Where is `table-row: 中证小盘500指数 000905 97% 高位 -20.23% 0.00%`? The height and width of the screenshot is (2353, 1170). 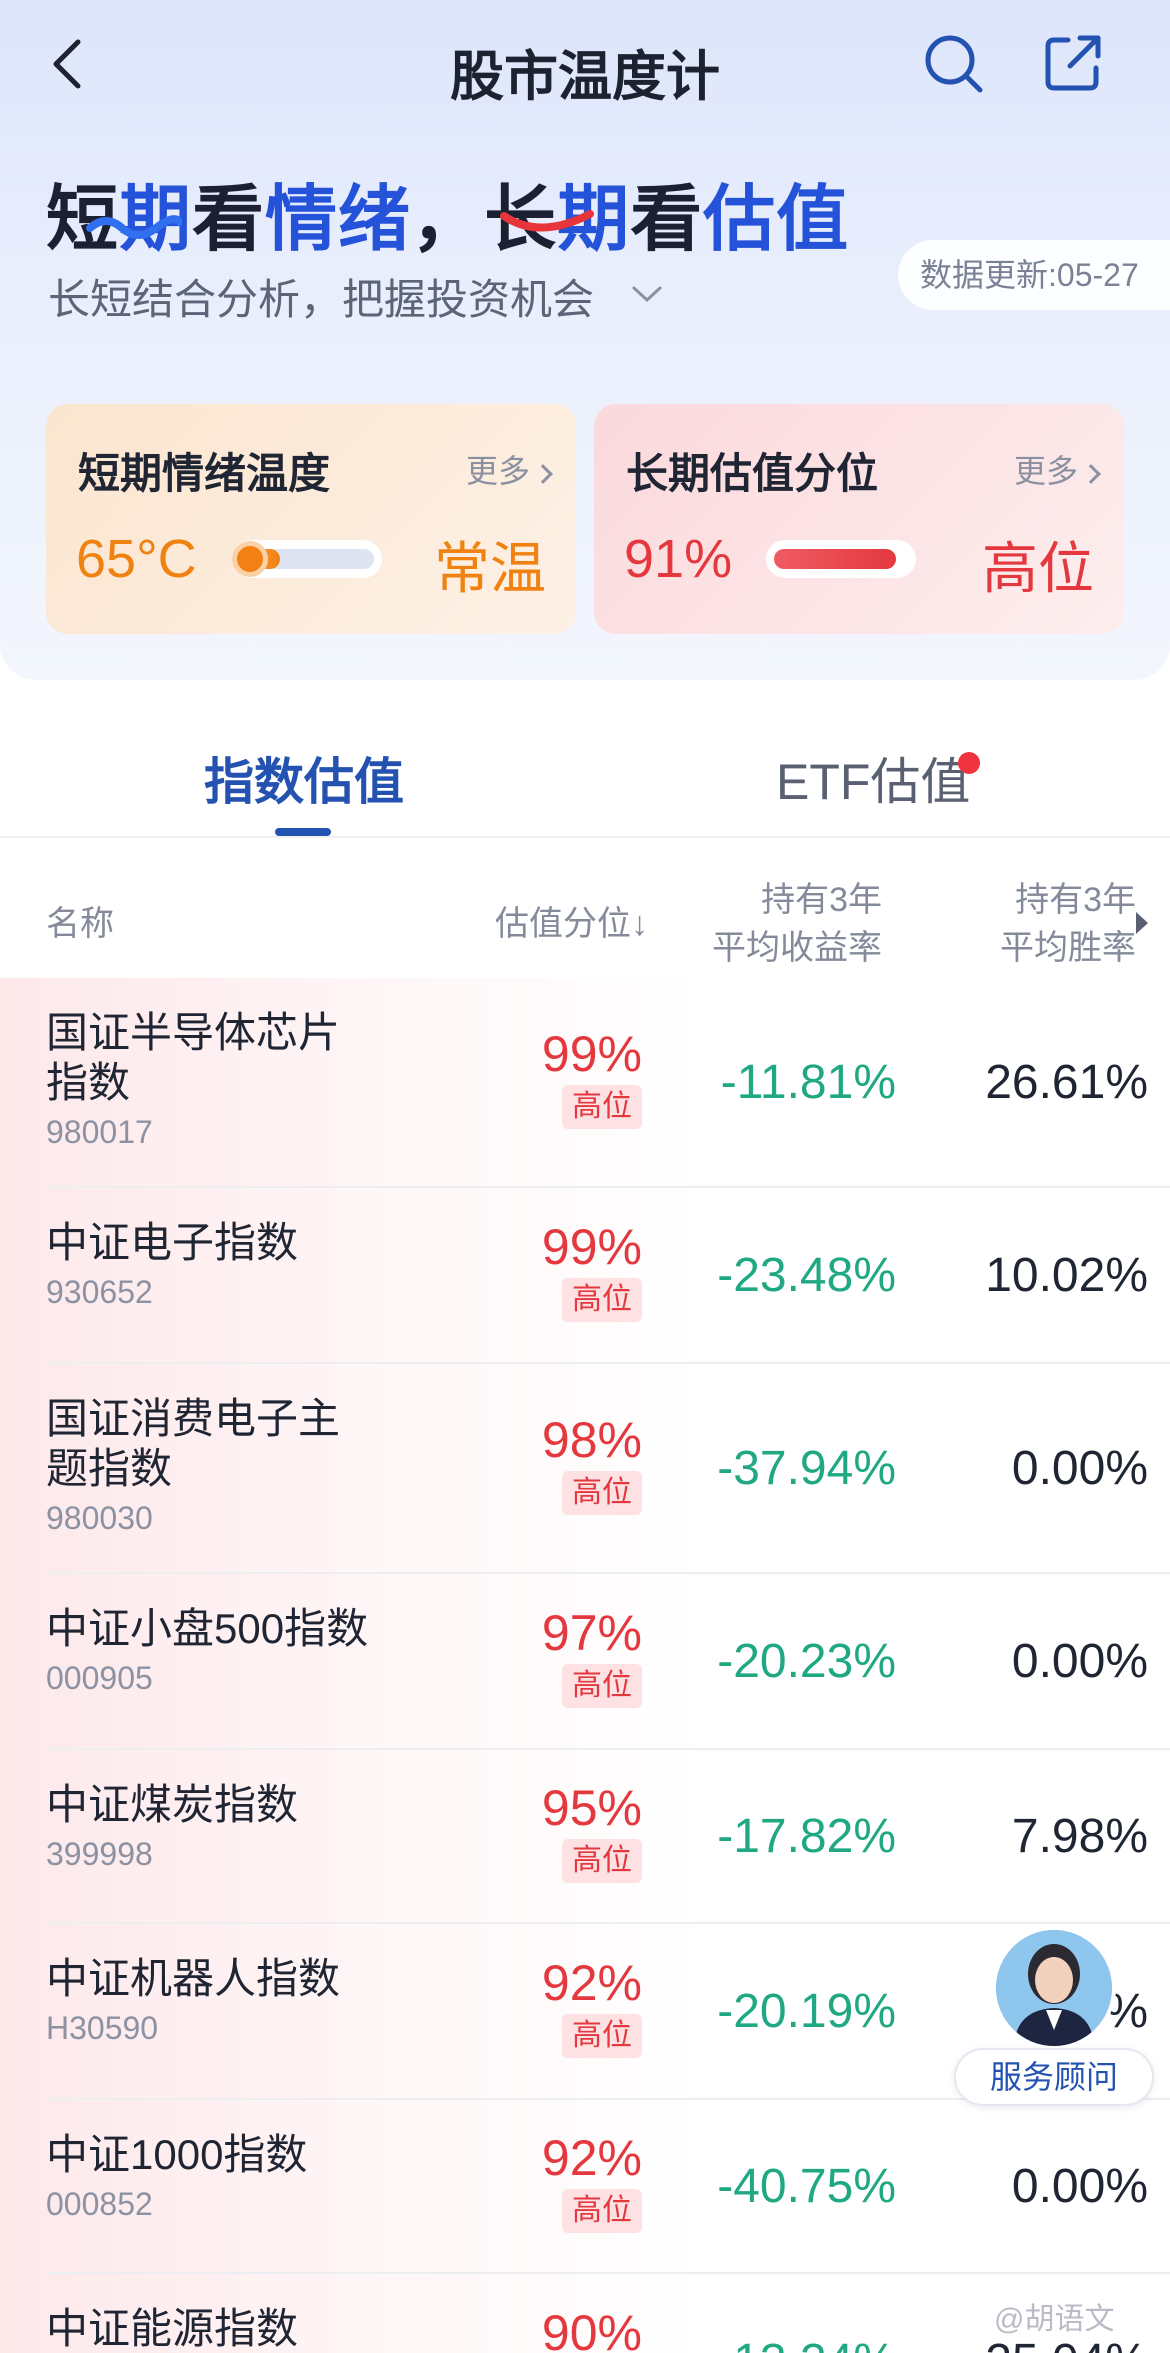
table-row: 中证小盘500指数 000905 97% 高位 -20.23% 0.00% is located at coordinates (585, 1662).